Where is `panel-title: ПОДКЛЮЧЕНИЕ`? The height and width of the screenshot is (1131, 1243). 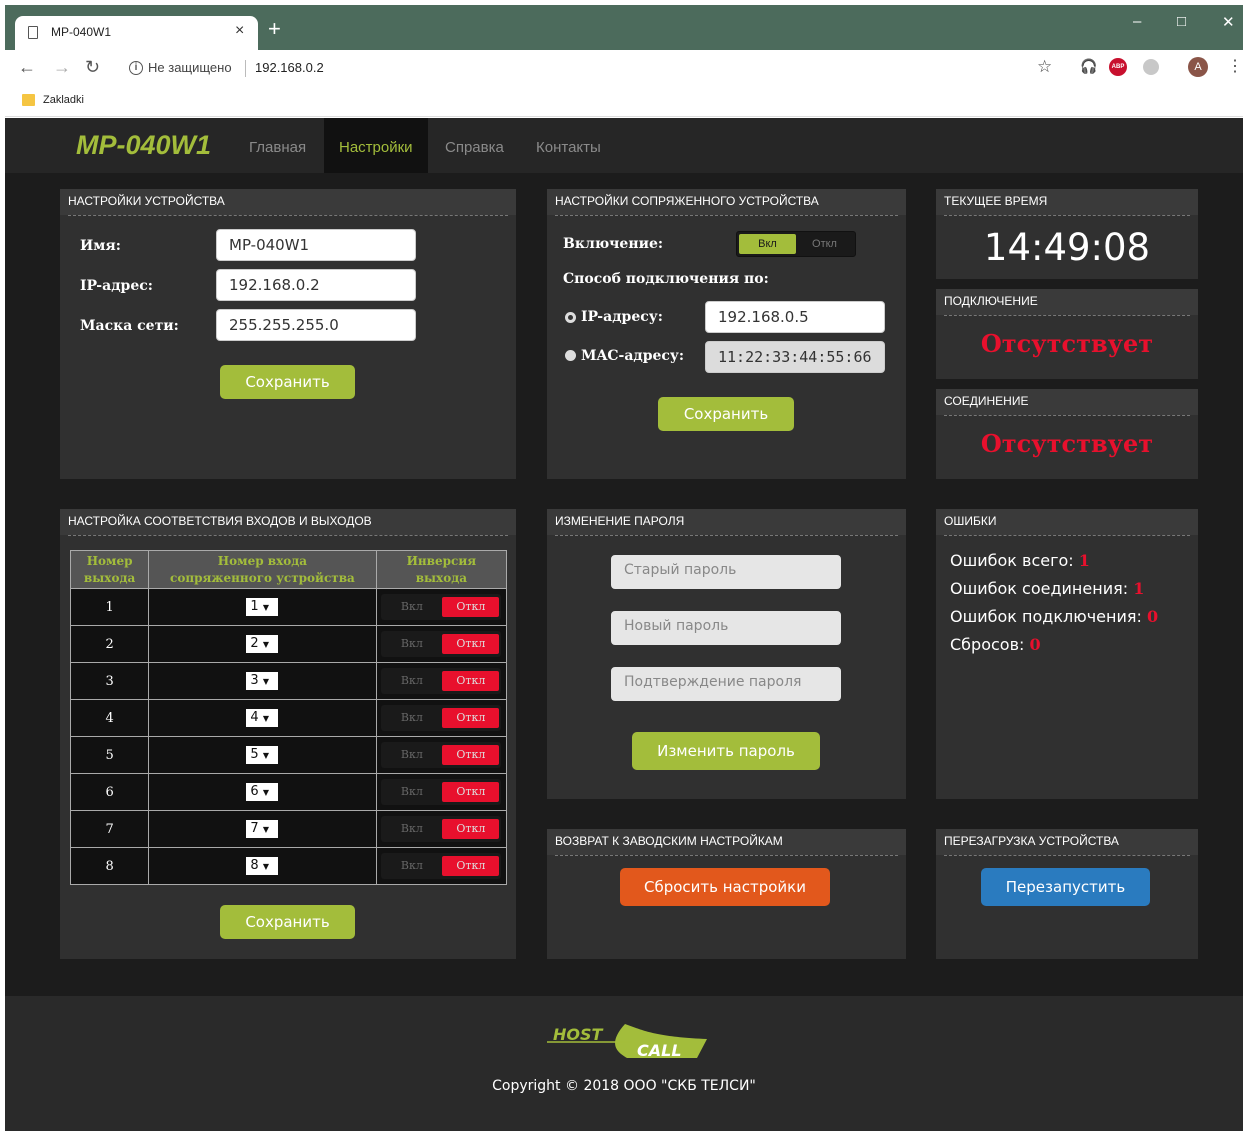 panel-title: ПОДКЛЮЧЕНИЕ is located at coordinates (1067, 302).